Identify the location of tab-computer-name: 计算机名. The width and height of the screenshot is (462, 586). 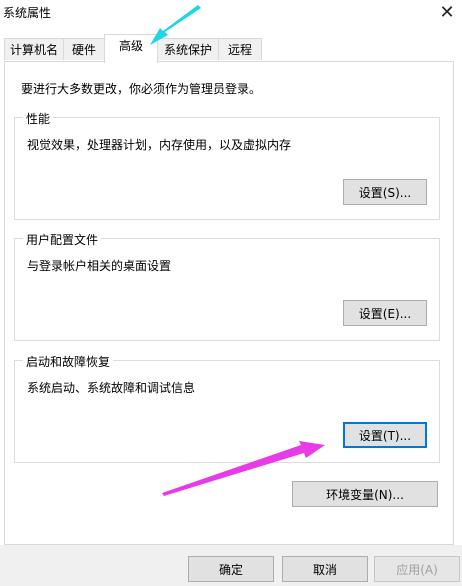
(34, 49).